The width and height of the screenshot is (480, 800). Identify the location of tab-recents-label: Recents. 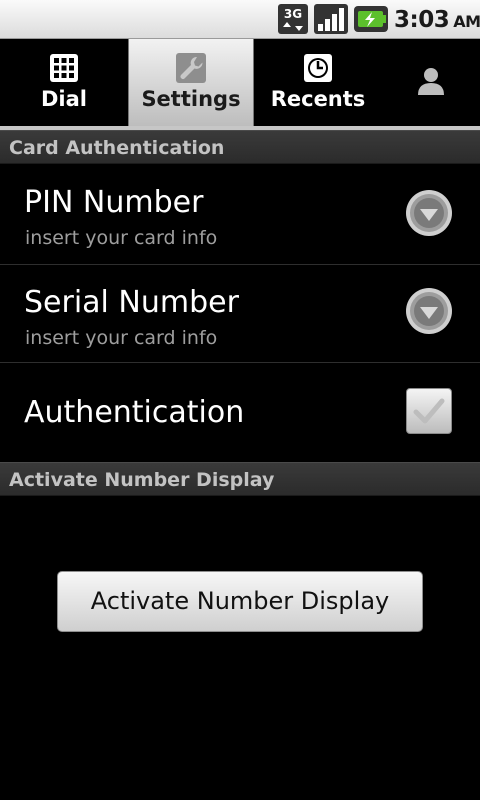
(318, 99).